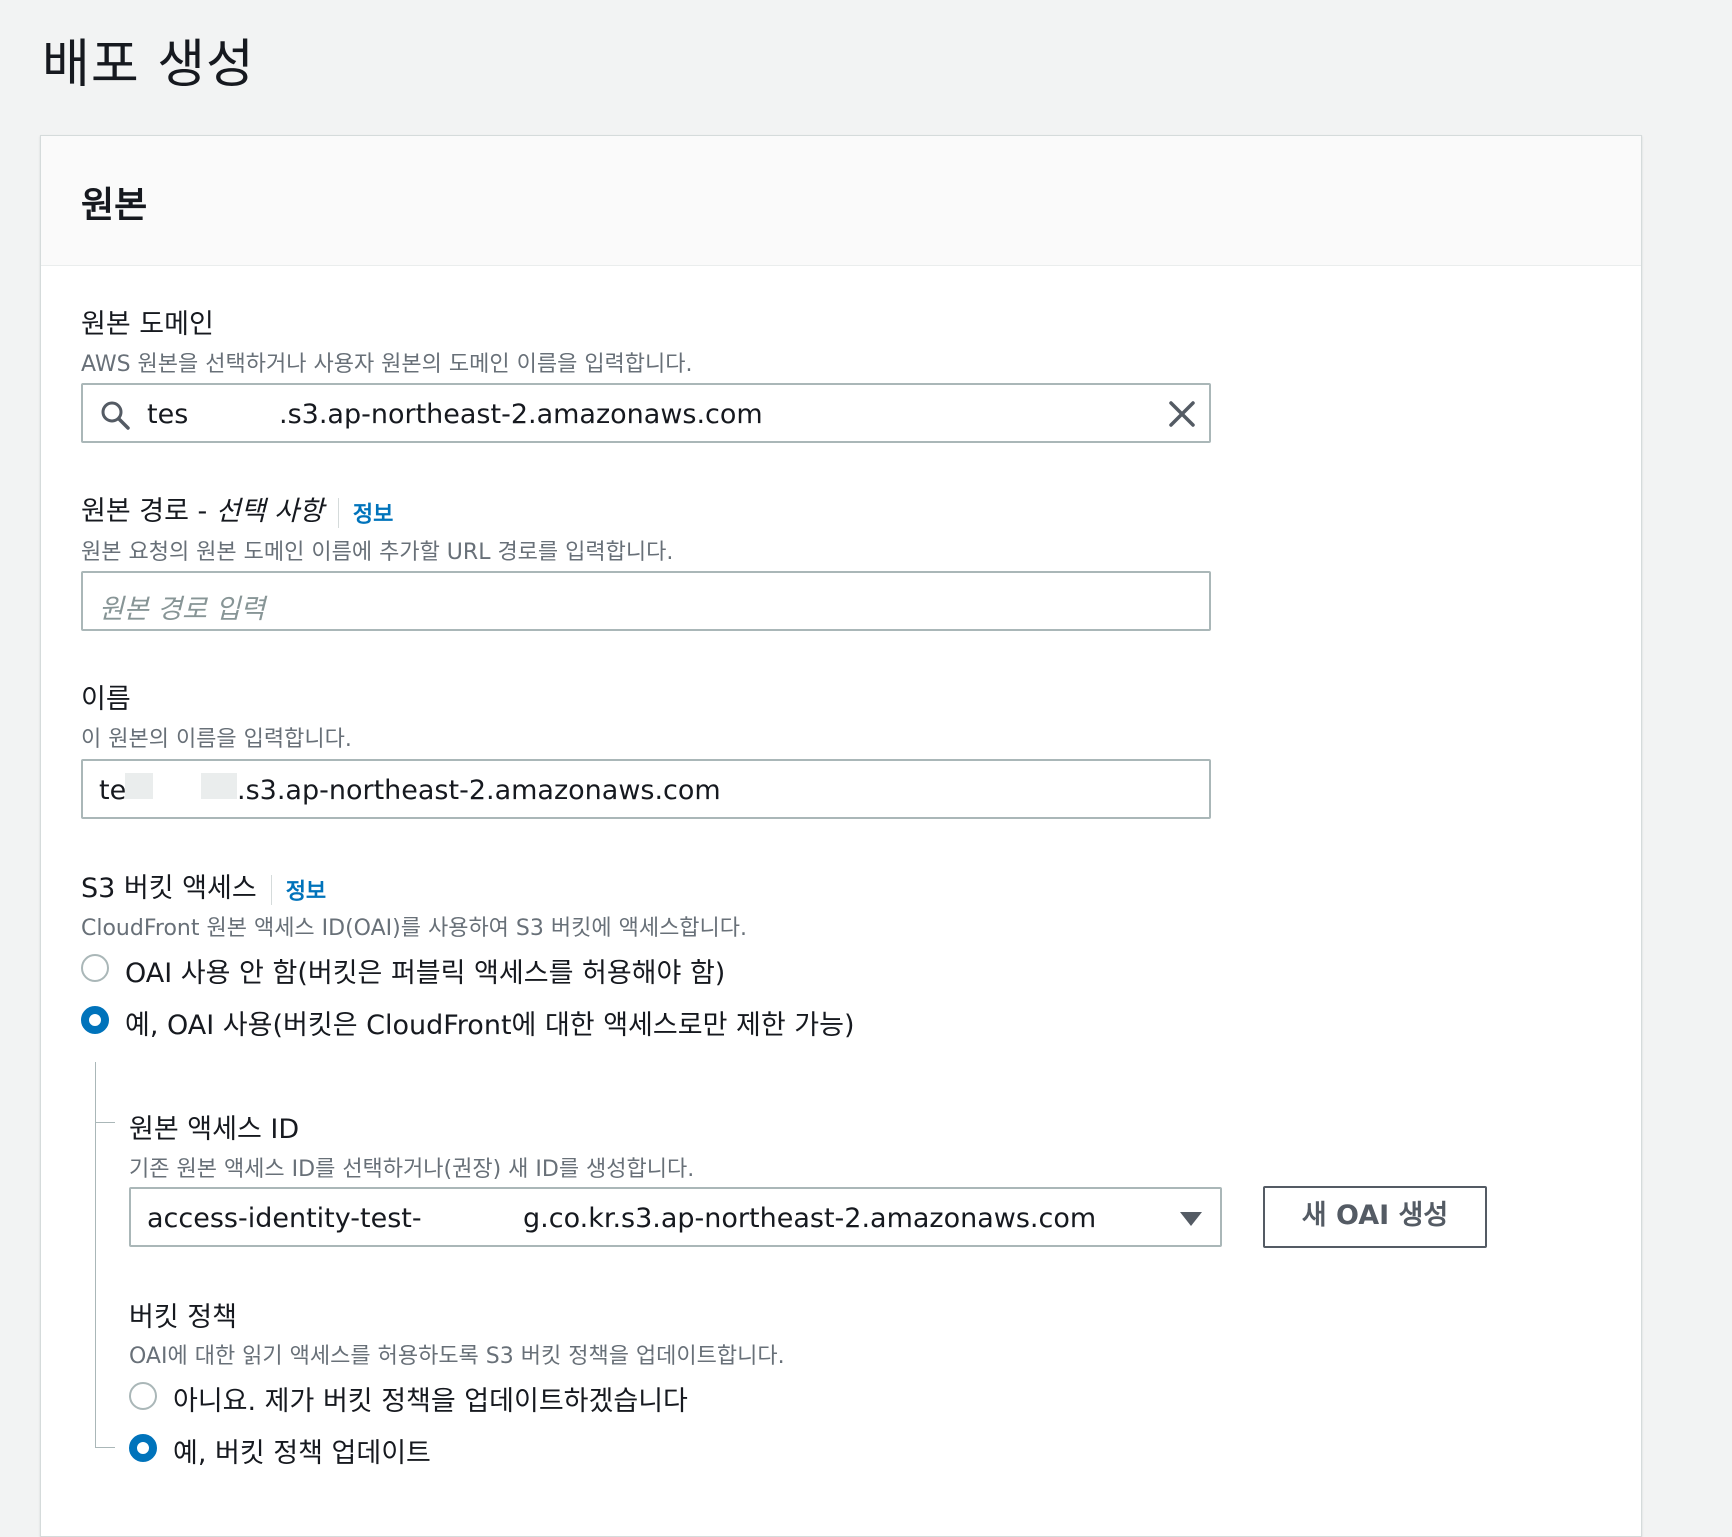  Describe the element at coordinates (183, 1317) in the screenshot. I see `bucket-policy-label: 버킷 정책` at that location.